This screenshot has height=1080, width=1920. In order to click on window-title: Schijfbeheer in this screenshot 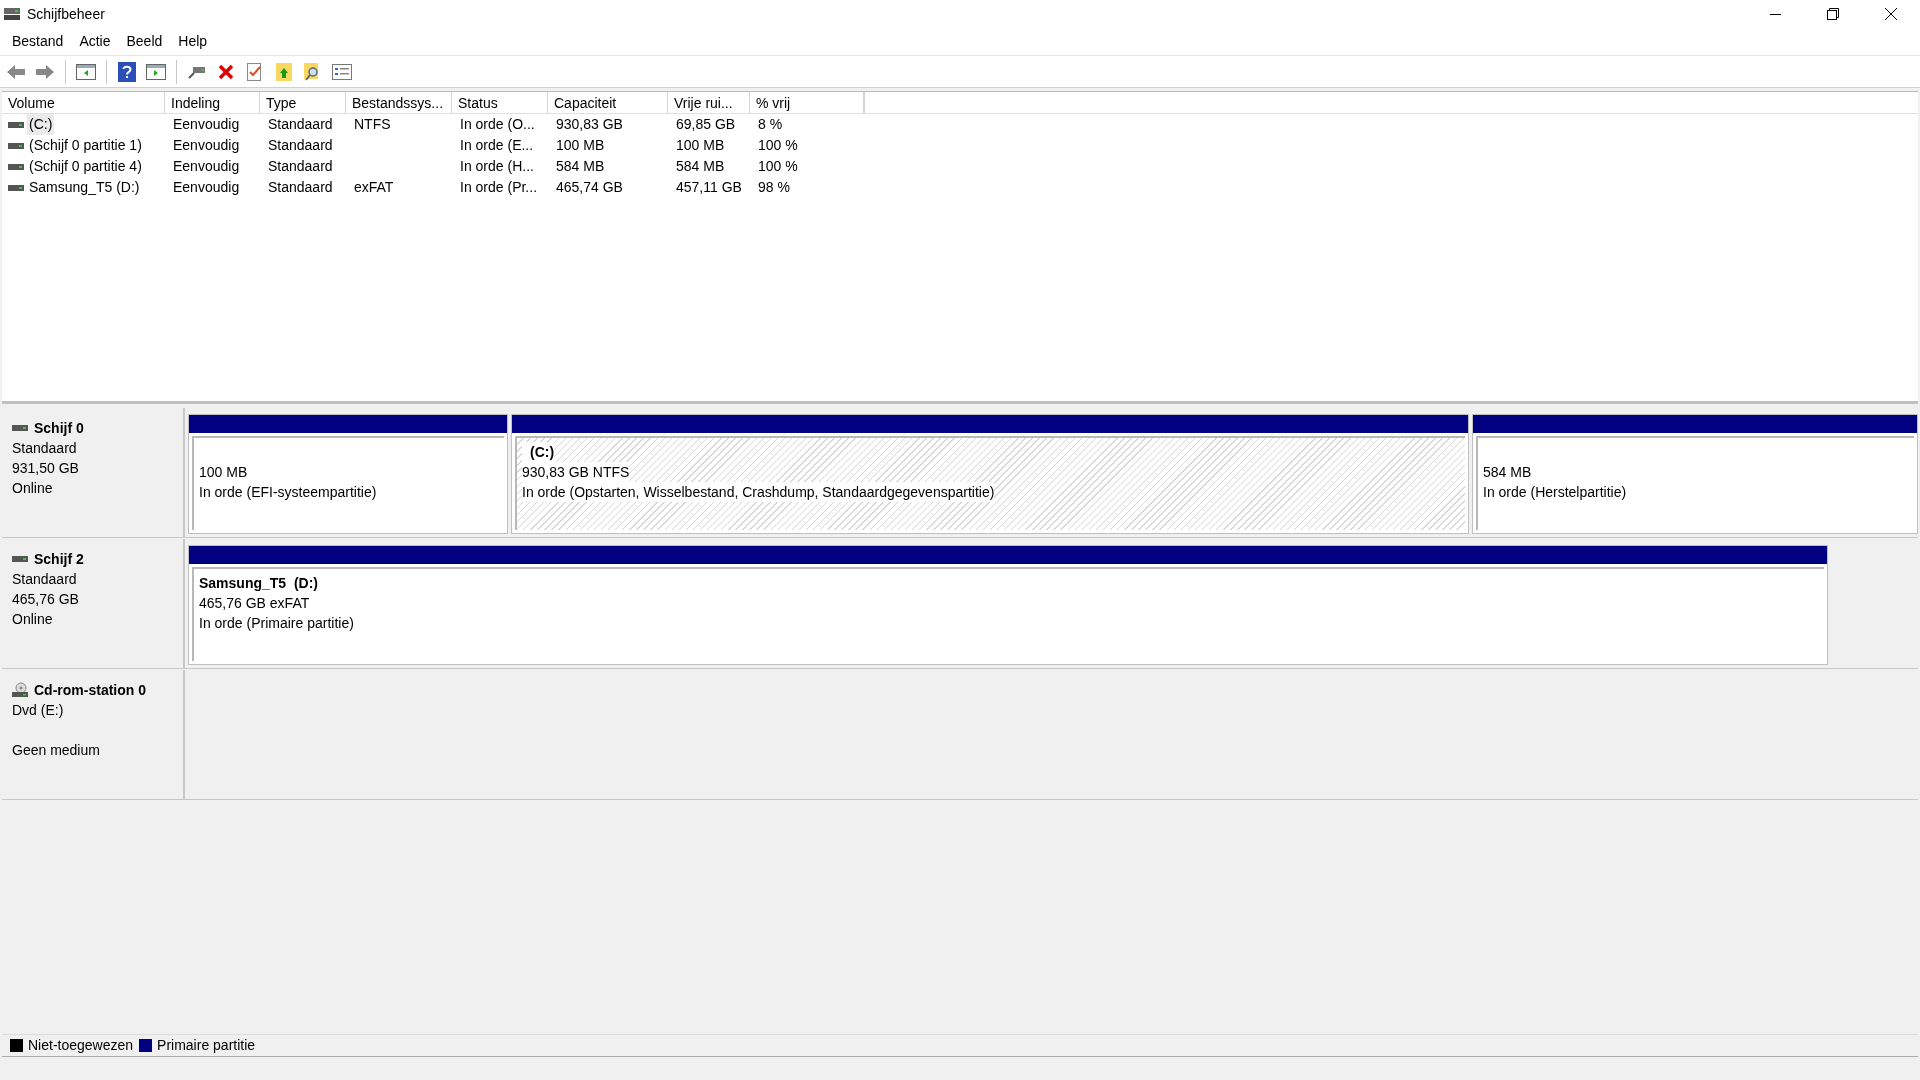, I will do `click(66, 14)`.